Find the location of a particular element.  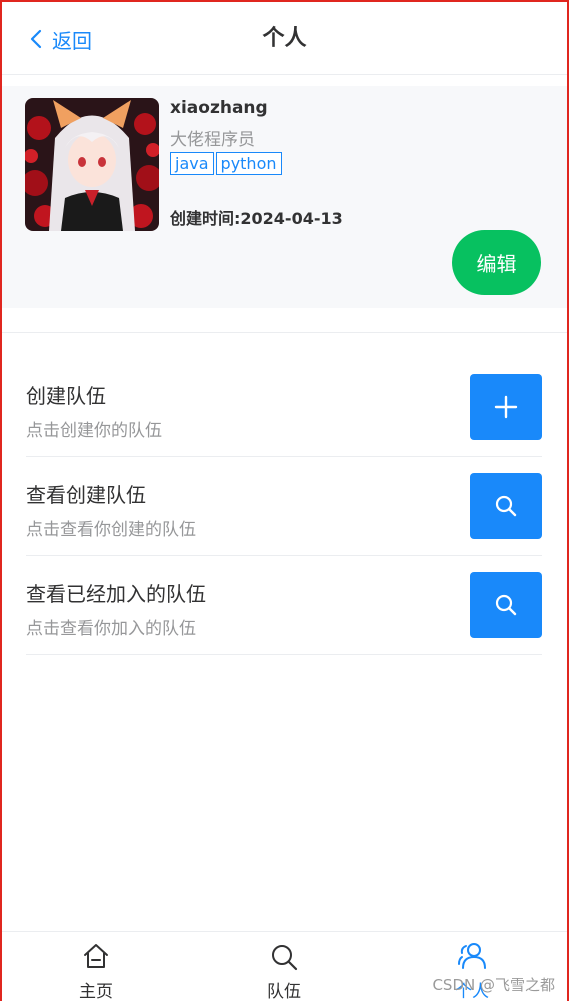

tag-list: java python is located at coordinates (227, 163).